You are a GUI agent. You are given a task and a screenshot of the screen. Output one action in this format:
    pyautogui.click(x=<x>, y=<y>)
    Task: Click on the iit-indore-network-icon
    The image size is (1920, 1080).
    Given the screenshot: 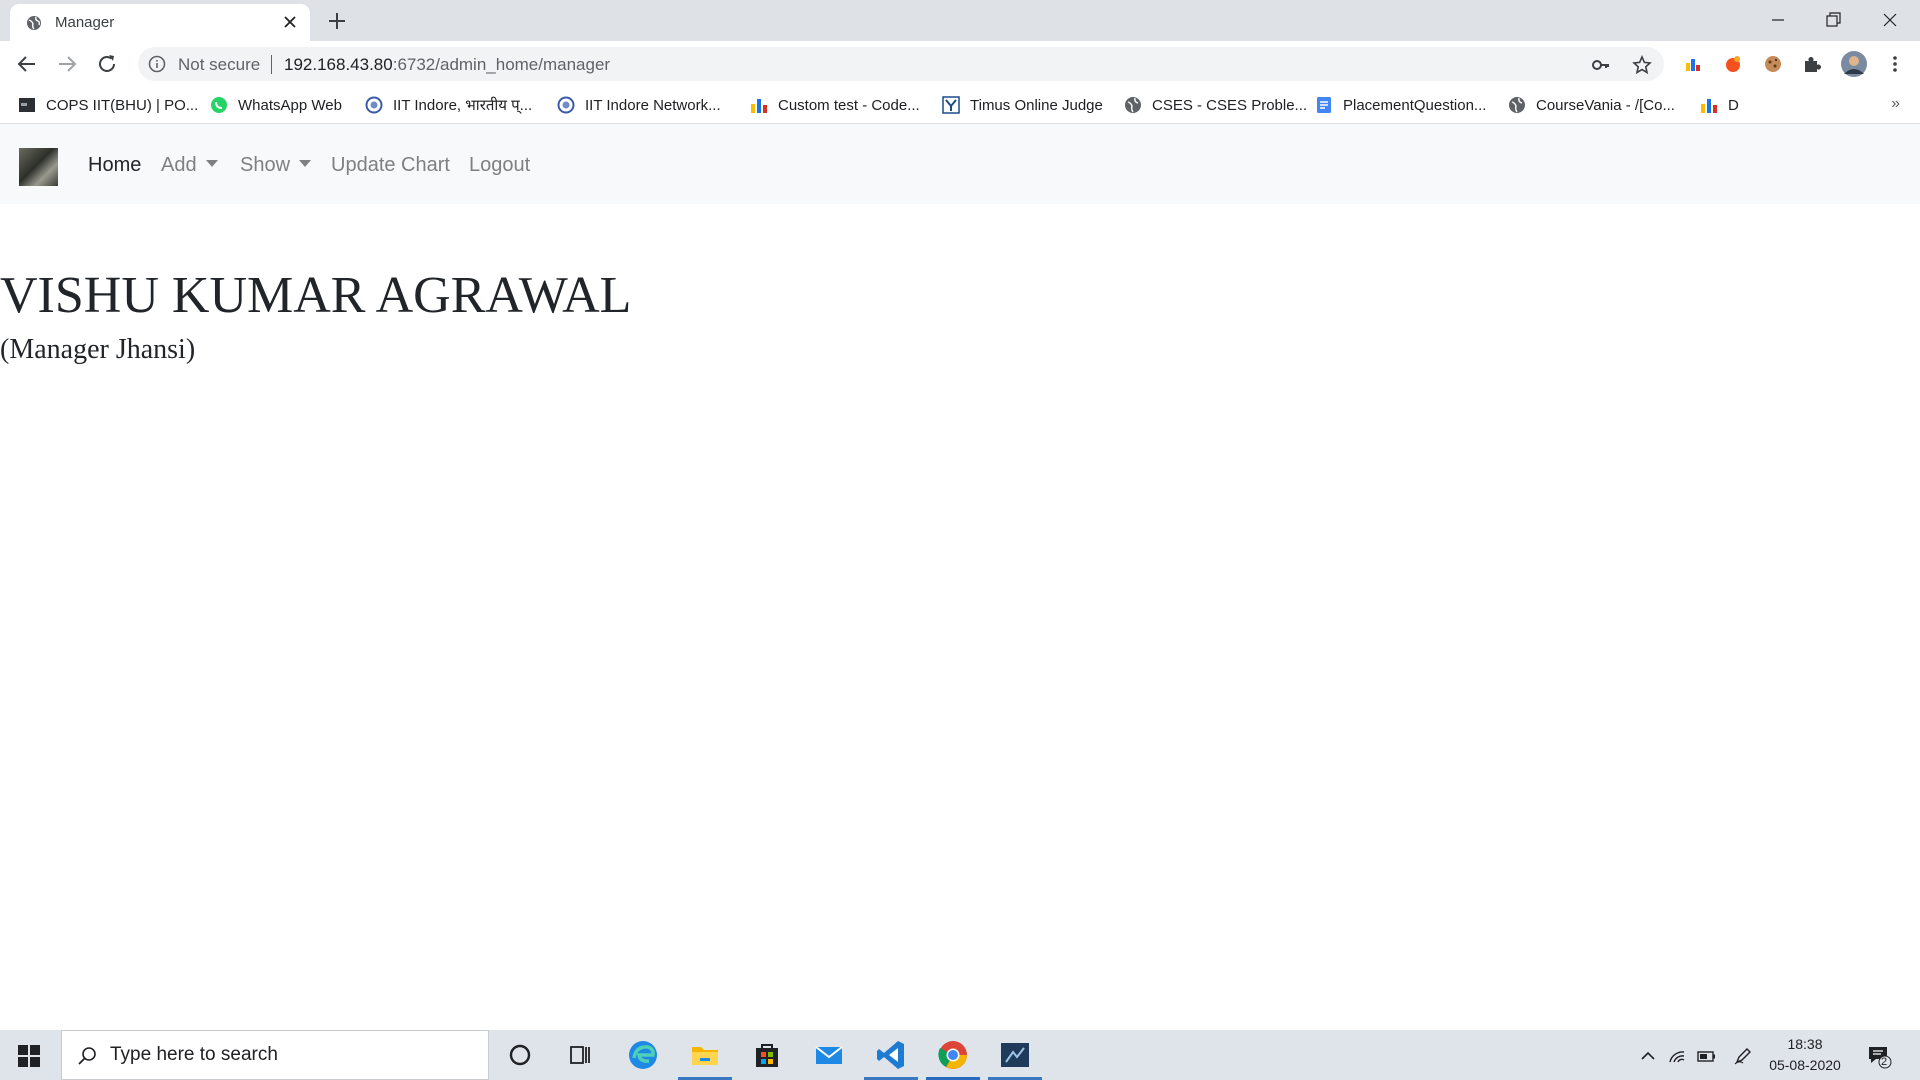 What is the action you would take?
    pyautogui.click(x=566, y=105)
    